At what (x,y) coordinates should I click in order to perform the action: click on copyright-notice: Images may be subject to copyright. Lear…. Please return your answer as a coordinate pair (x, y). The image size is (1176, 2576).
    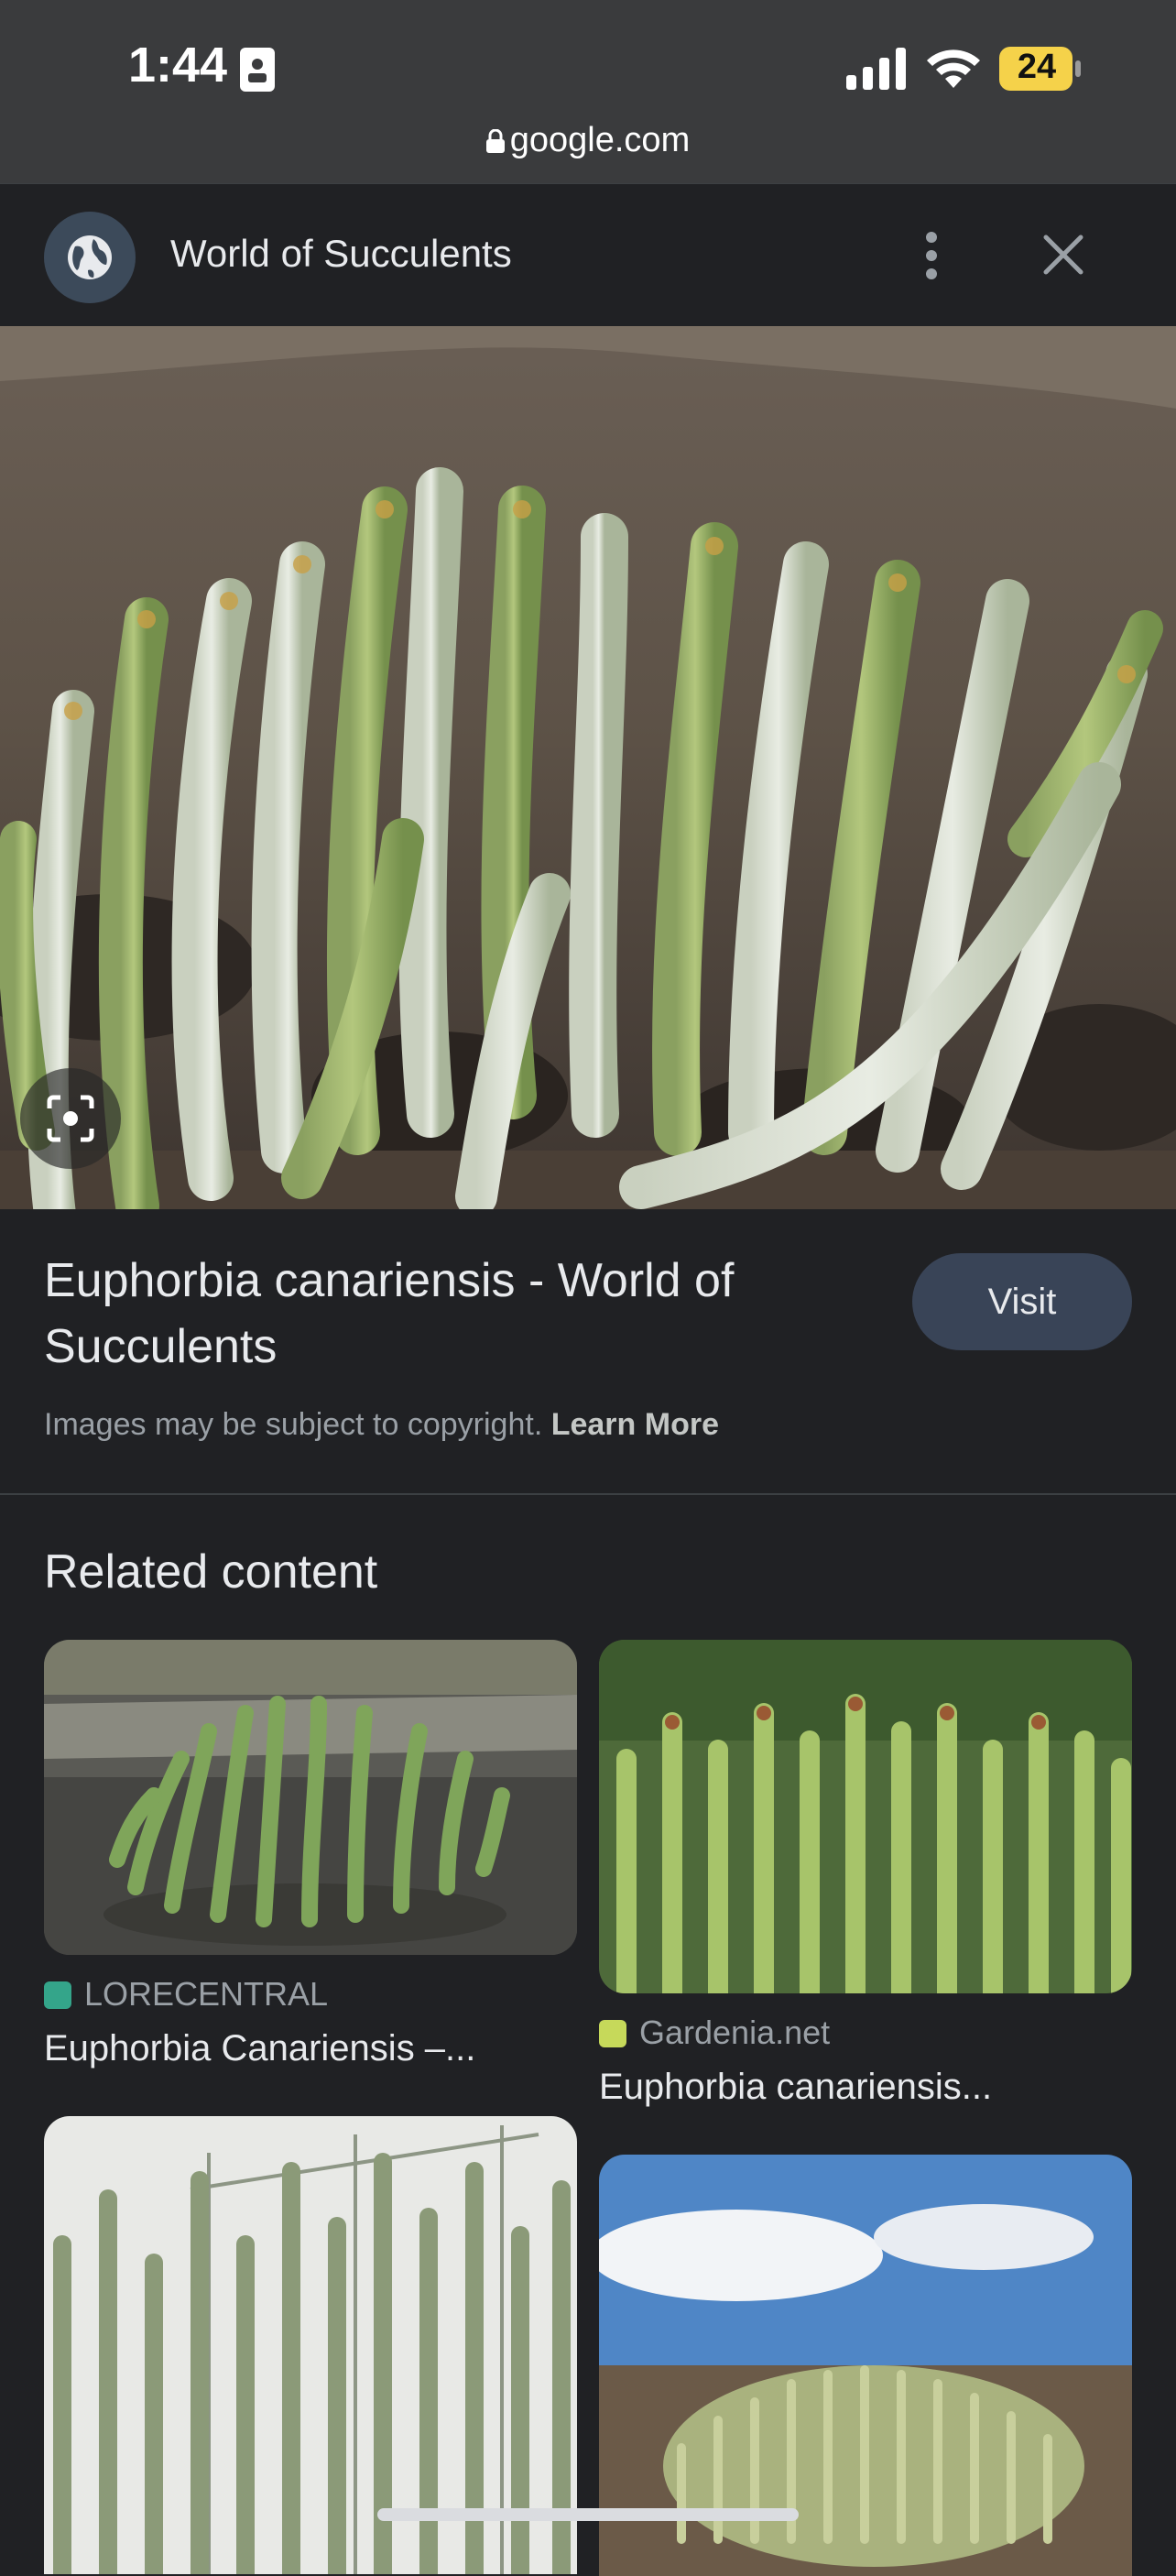
    Looking at the image, I should click on (381, 1425).